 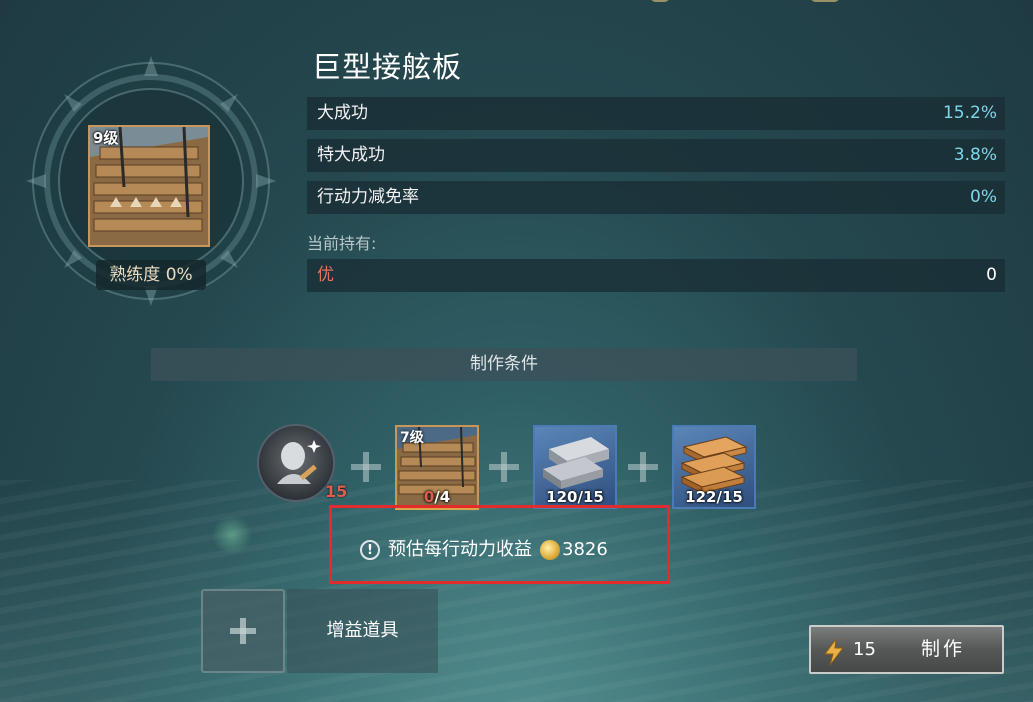 What do you see at coordinates (342, 243) in the screenshot?
I see `holding-label: 当前持有:` at bounding box center [342, 243].